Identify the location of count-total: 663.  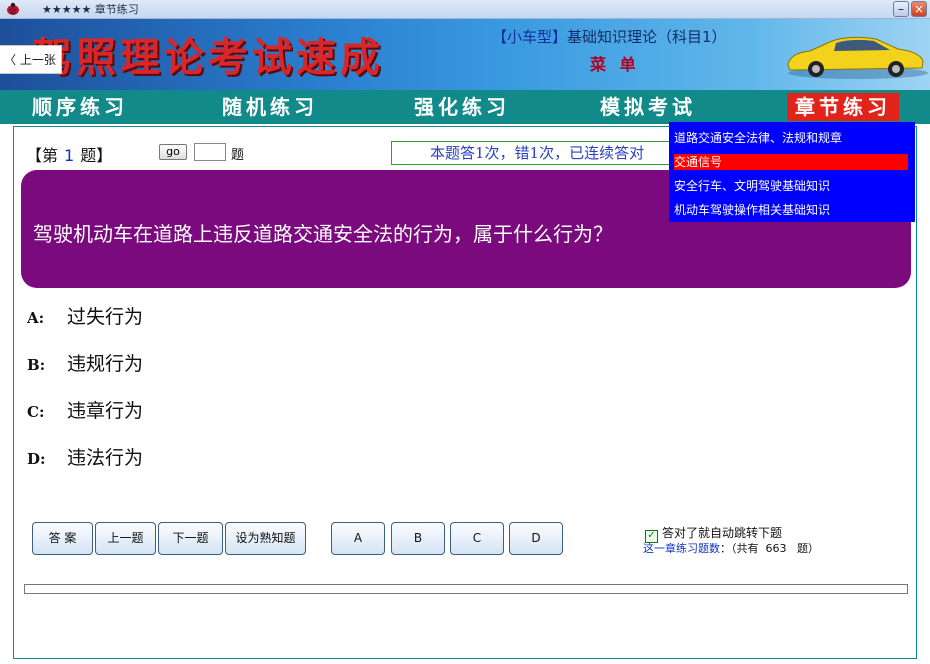
(776, 548).